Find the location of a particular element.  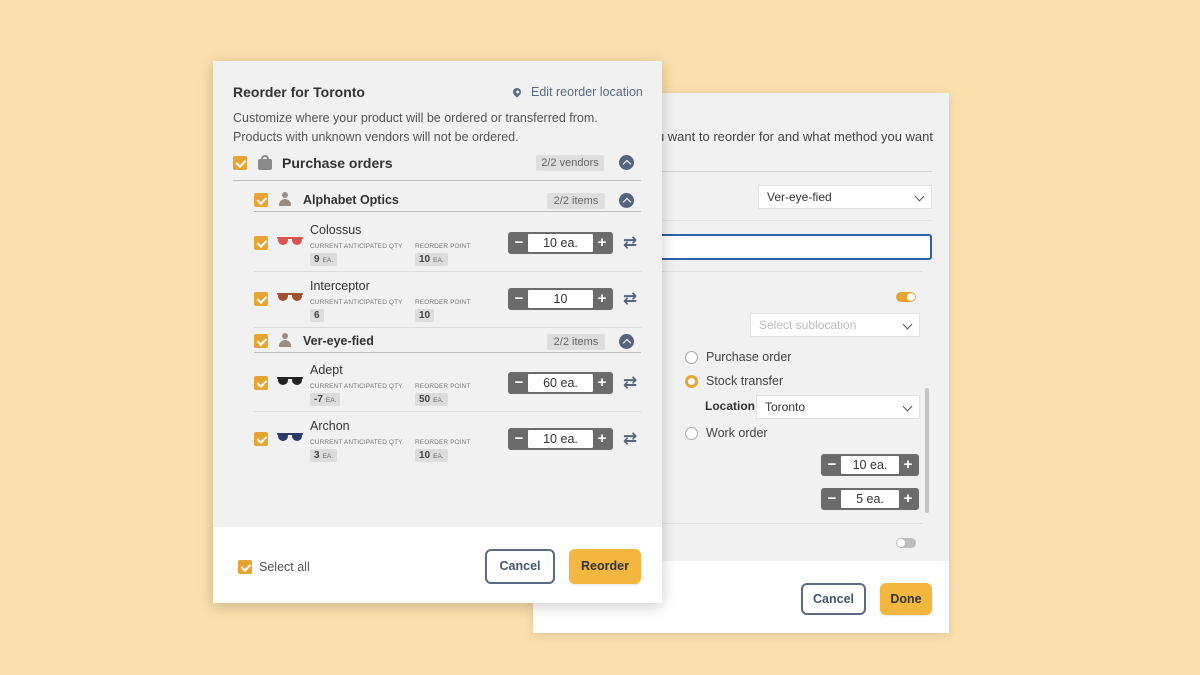

sublocation-select: Select sublocation is located at coordinates (835, 325).